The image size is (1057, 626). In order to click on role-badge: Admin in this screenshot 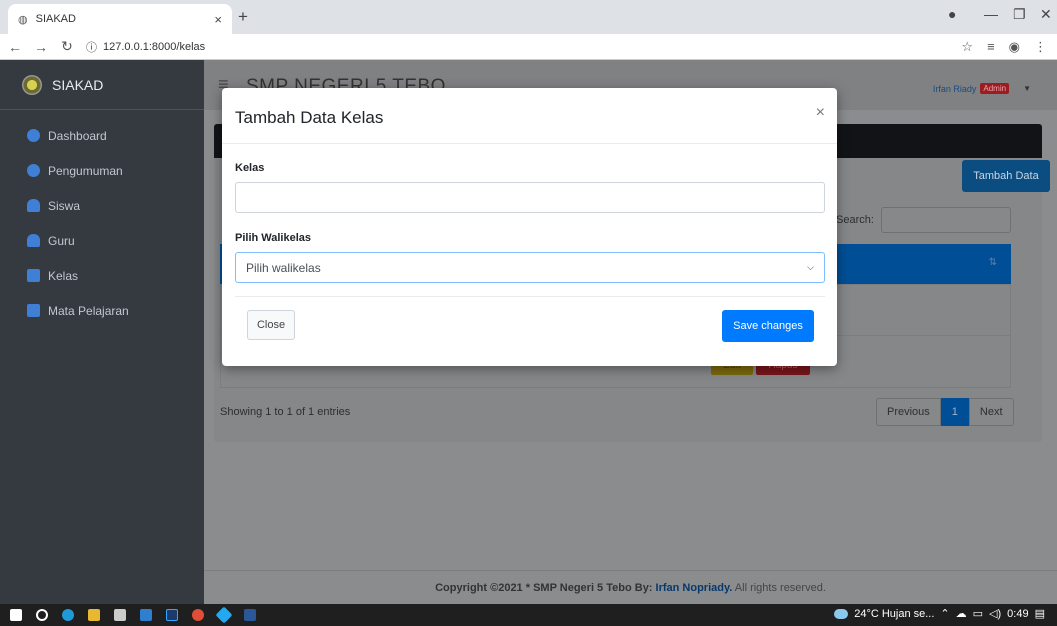, I will do `click(995, 88)`.